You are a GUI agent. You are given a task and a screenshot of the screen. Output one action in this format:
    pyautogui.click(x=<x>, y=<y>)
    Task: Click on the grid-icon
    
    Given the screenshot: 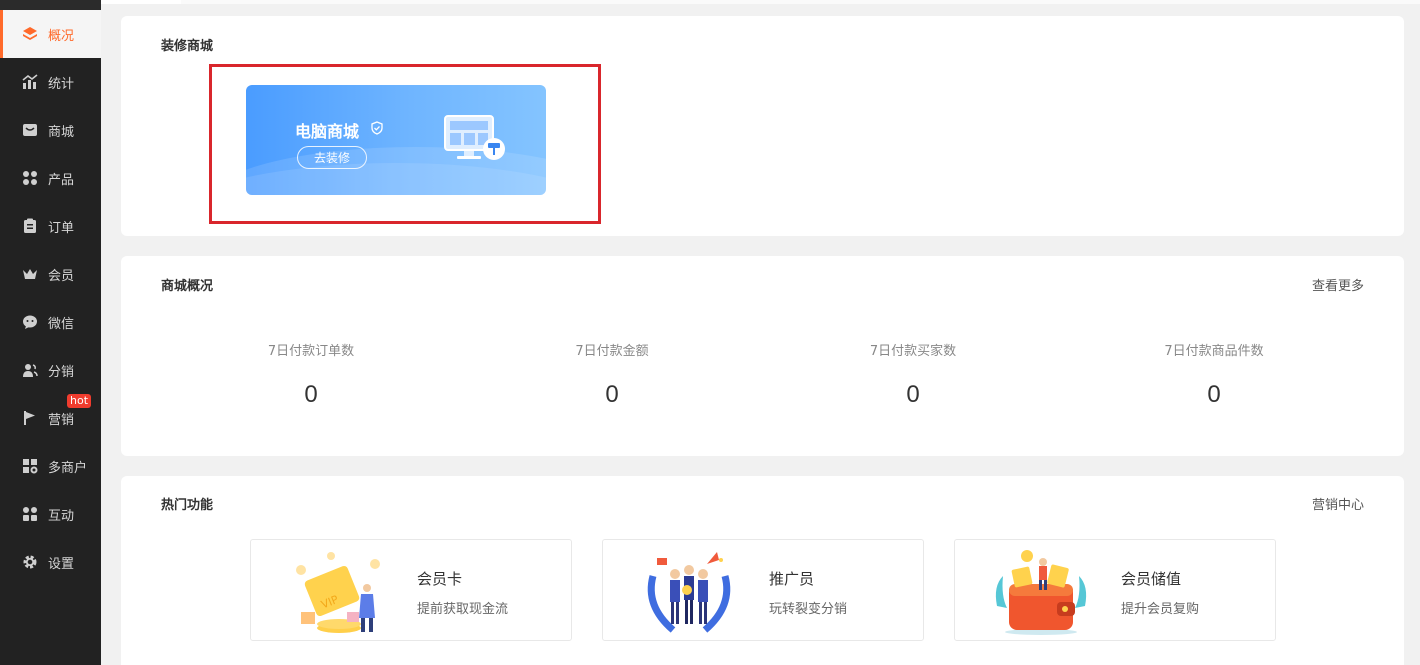 What is the action you would take?
    pyautogui.click(x=30, y=178)
    